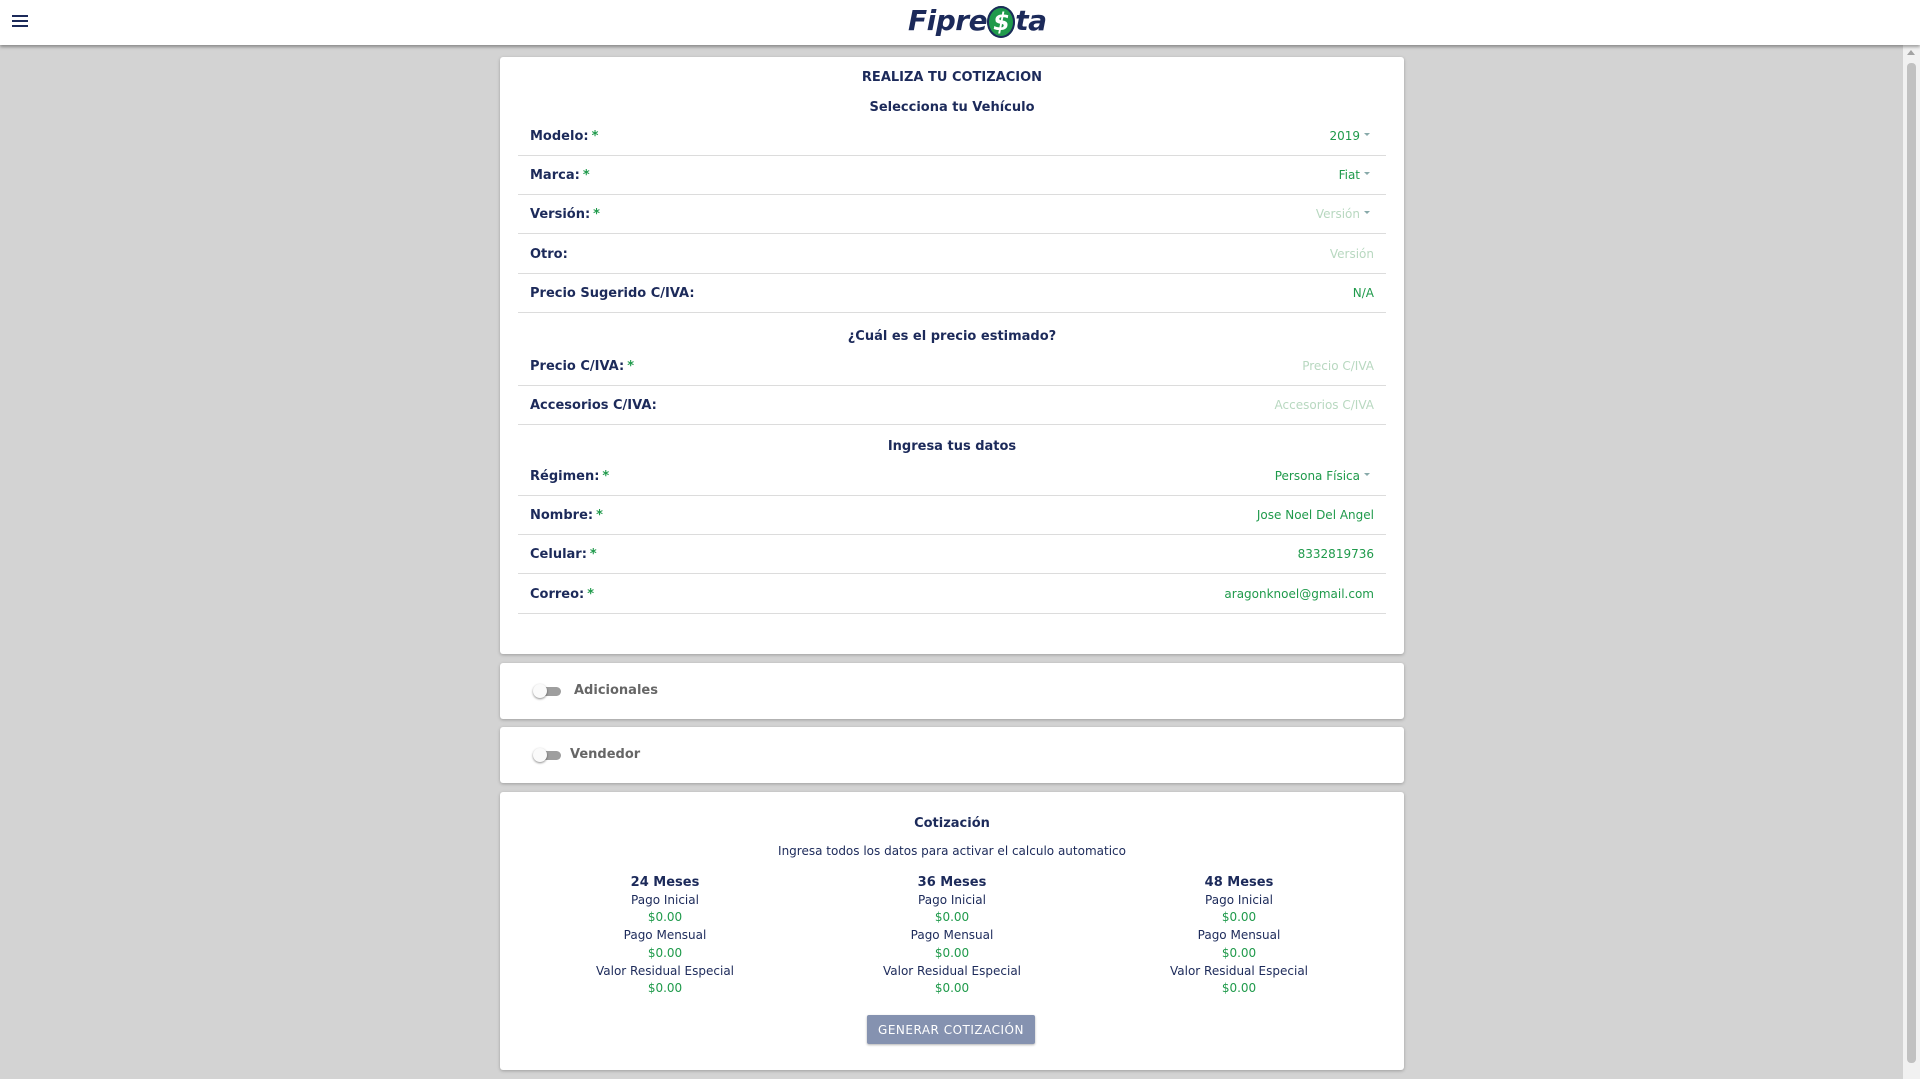 Image resolution: width=1920 pixels, height=1079 pixels. Describe the element at coordinates (566, 515) in the screenshot. I see `nombre-label: Nombre: *` at that location.